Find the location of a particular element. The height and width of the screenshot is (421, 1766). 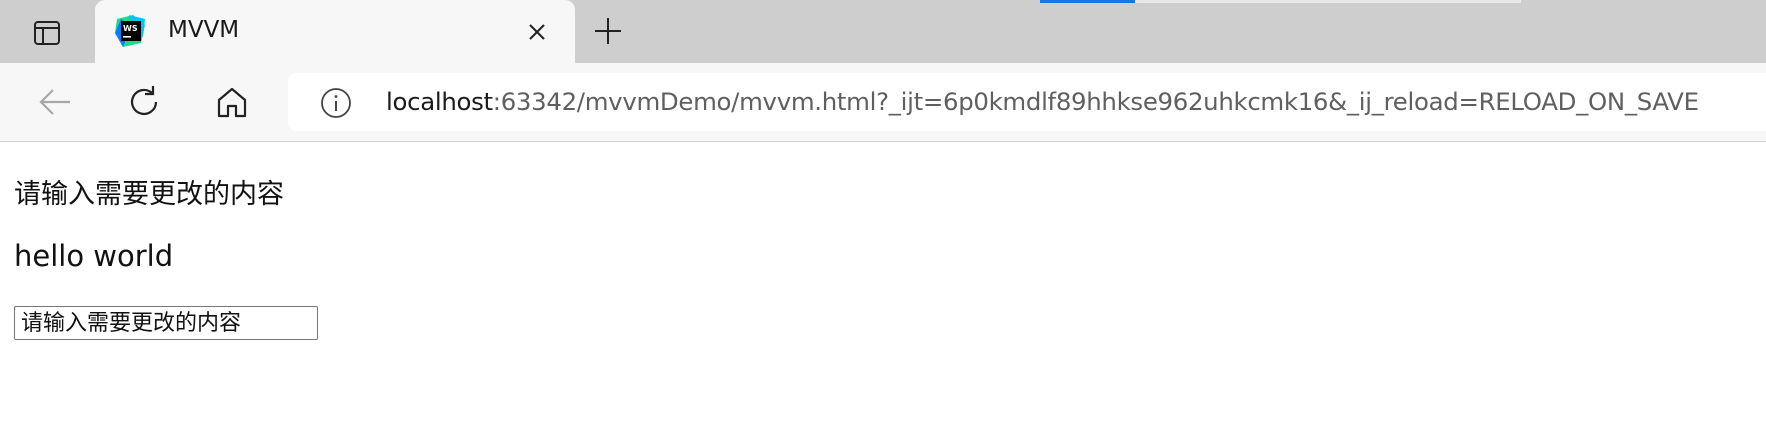

home-icon is located at coordinates (232, 102).